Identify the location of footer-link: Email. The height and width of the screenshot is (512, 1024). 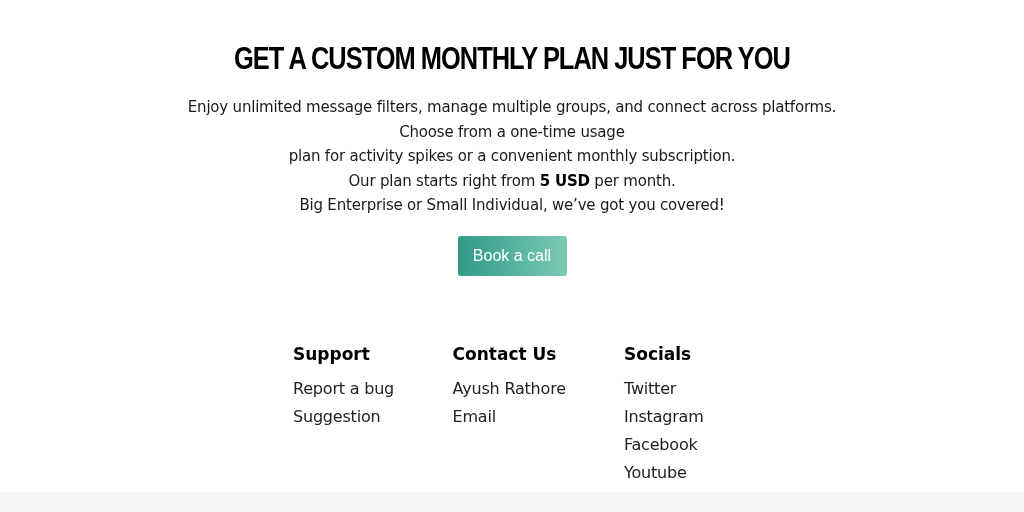
(538, 416).